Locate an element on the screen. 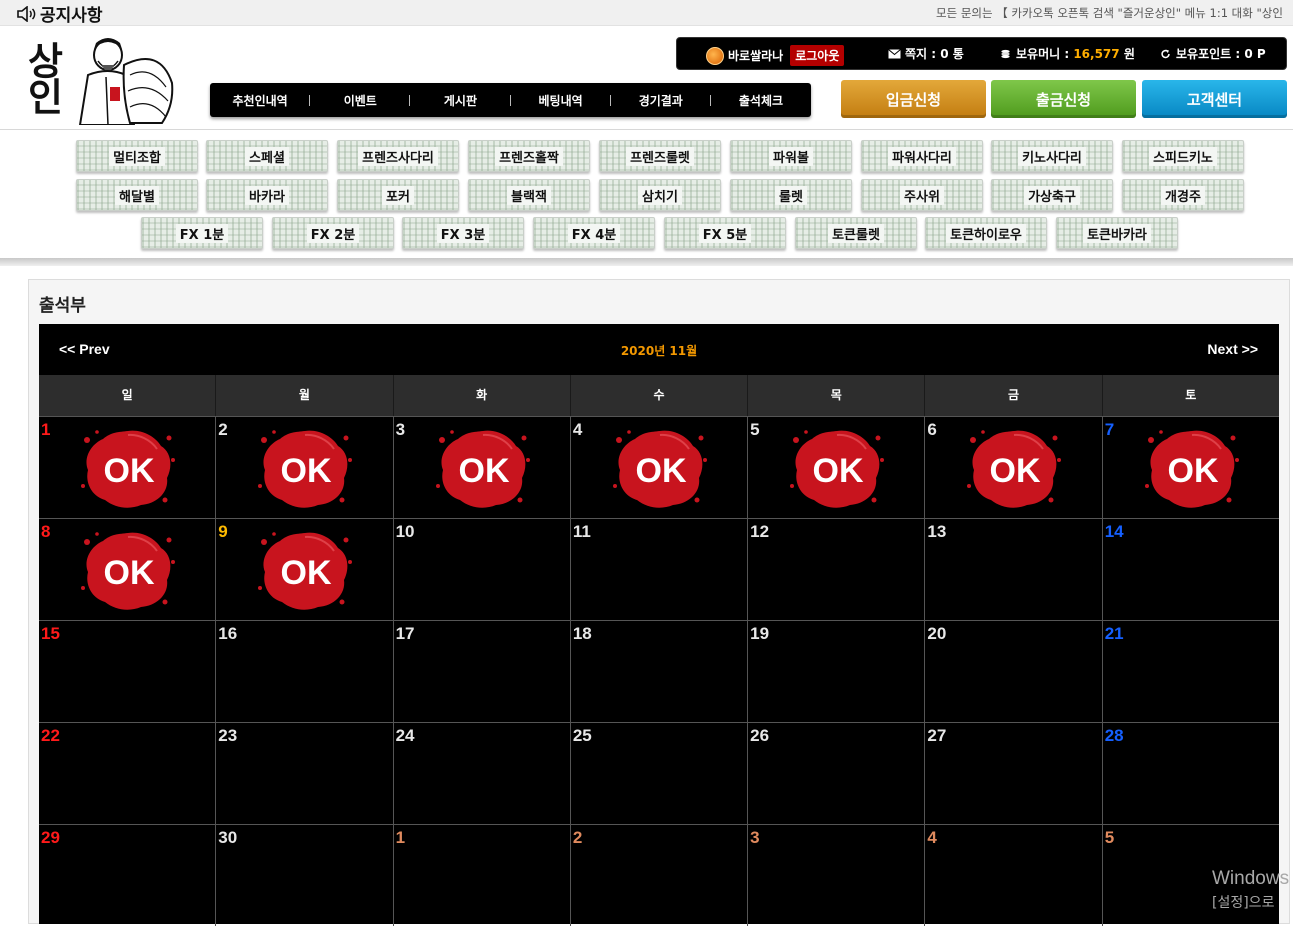 The width and height of the screenshot is (1293, 926). calendar-day-number: 4 is located at coordinates (577, 429).